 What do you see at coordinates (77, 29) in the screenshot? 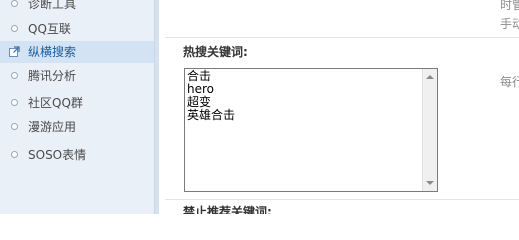
I see `sidebar-item-qq-connect: QQ互联` at bounding box center [77, 29].